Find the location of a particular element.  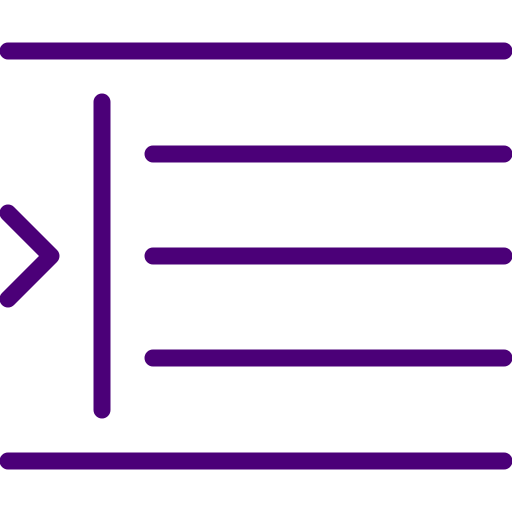

chevron-right-icon is located at coordinates (30, 256).